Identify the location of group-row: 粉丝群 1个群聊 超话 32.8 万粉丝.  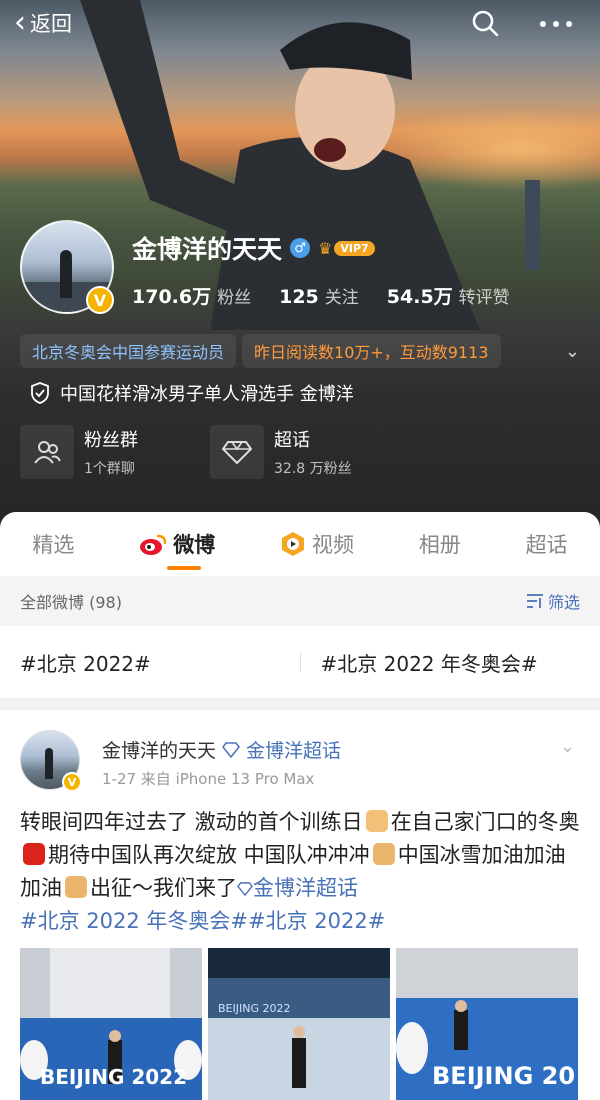
(200, 452).